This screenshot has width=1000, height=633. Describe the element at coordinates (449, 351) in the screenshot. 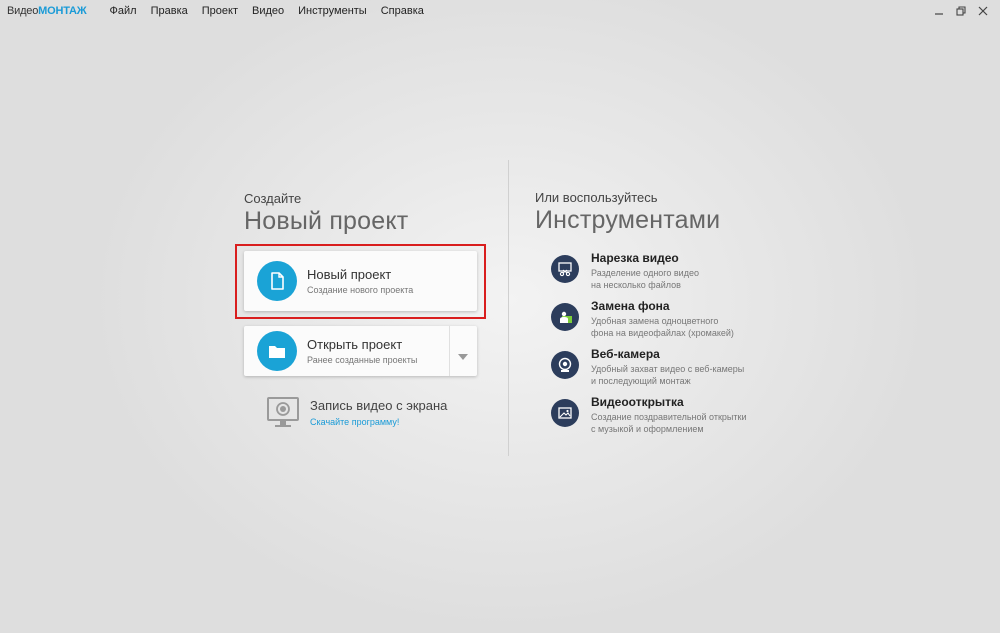

I see `dropdown-separator` at that location.